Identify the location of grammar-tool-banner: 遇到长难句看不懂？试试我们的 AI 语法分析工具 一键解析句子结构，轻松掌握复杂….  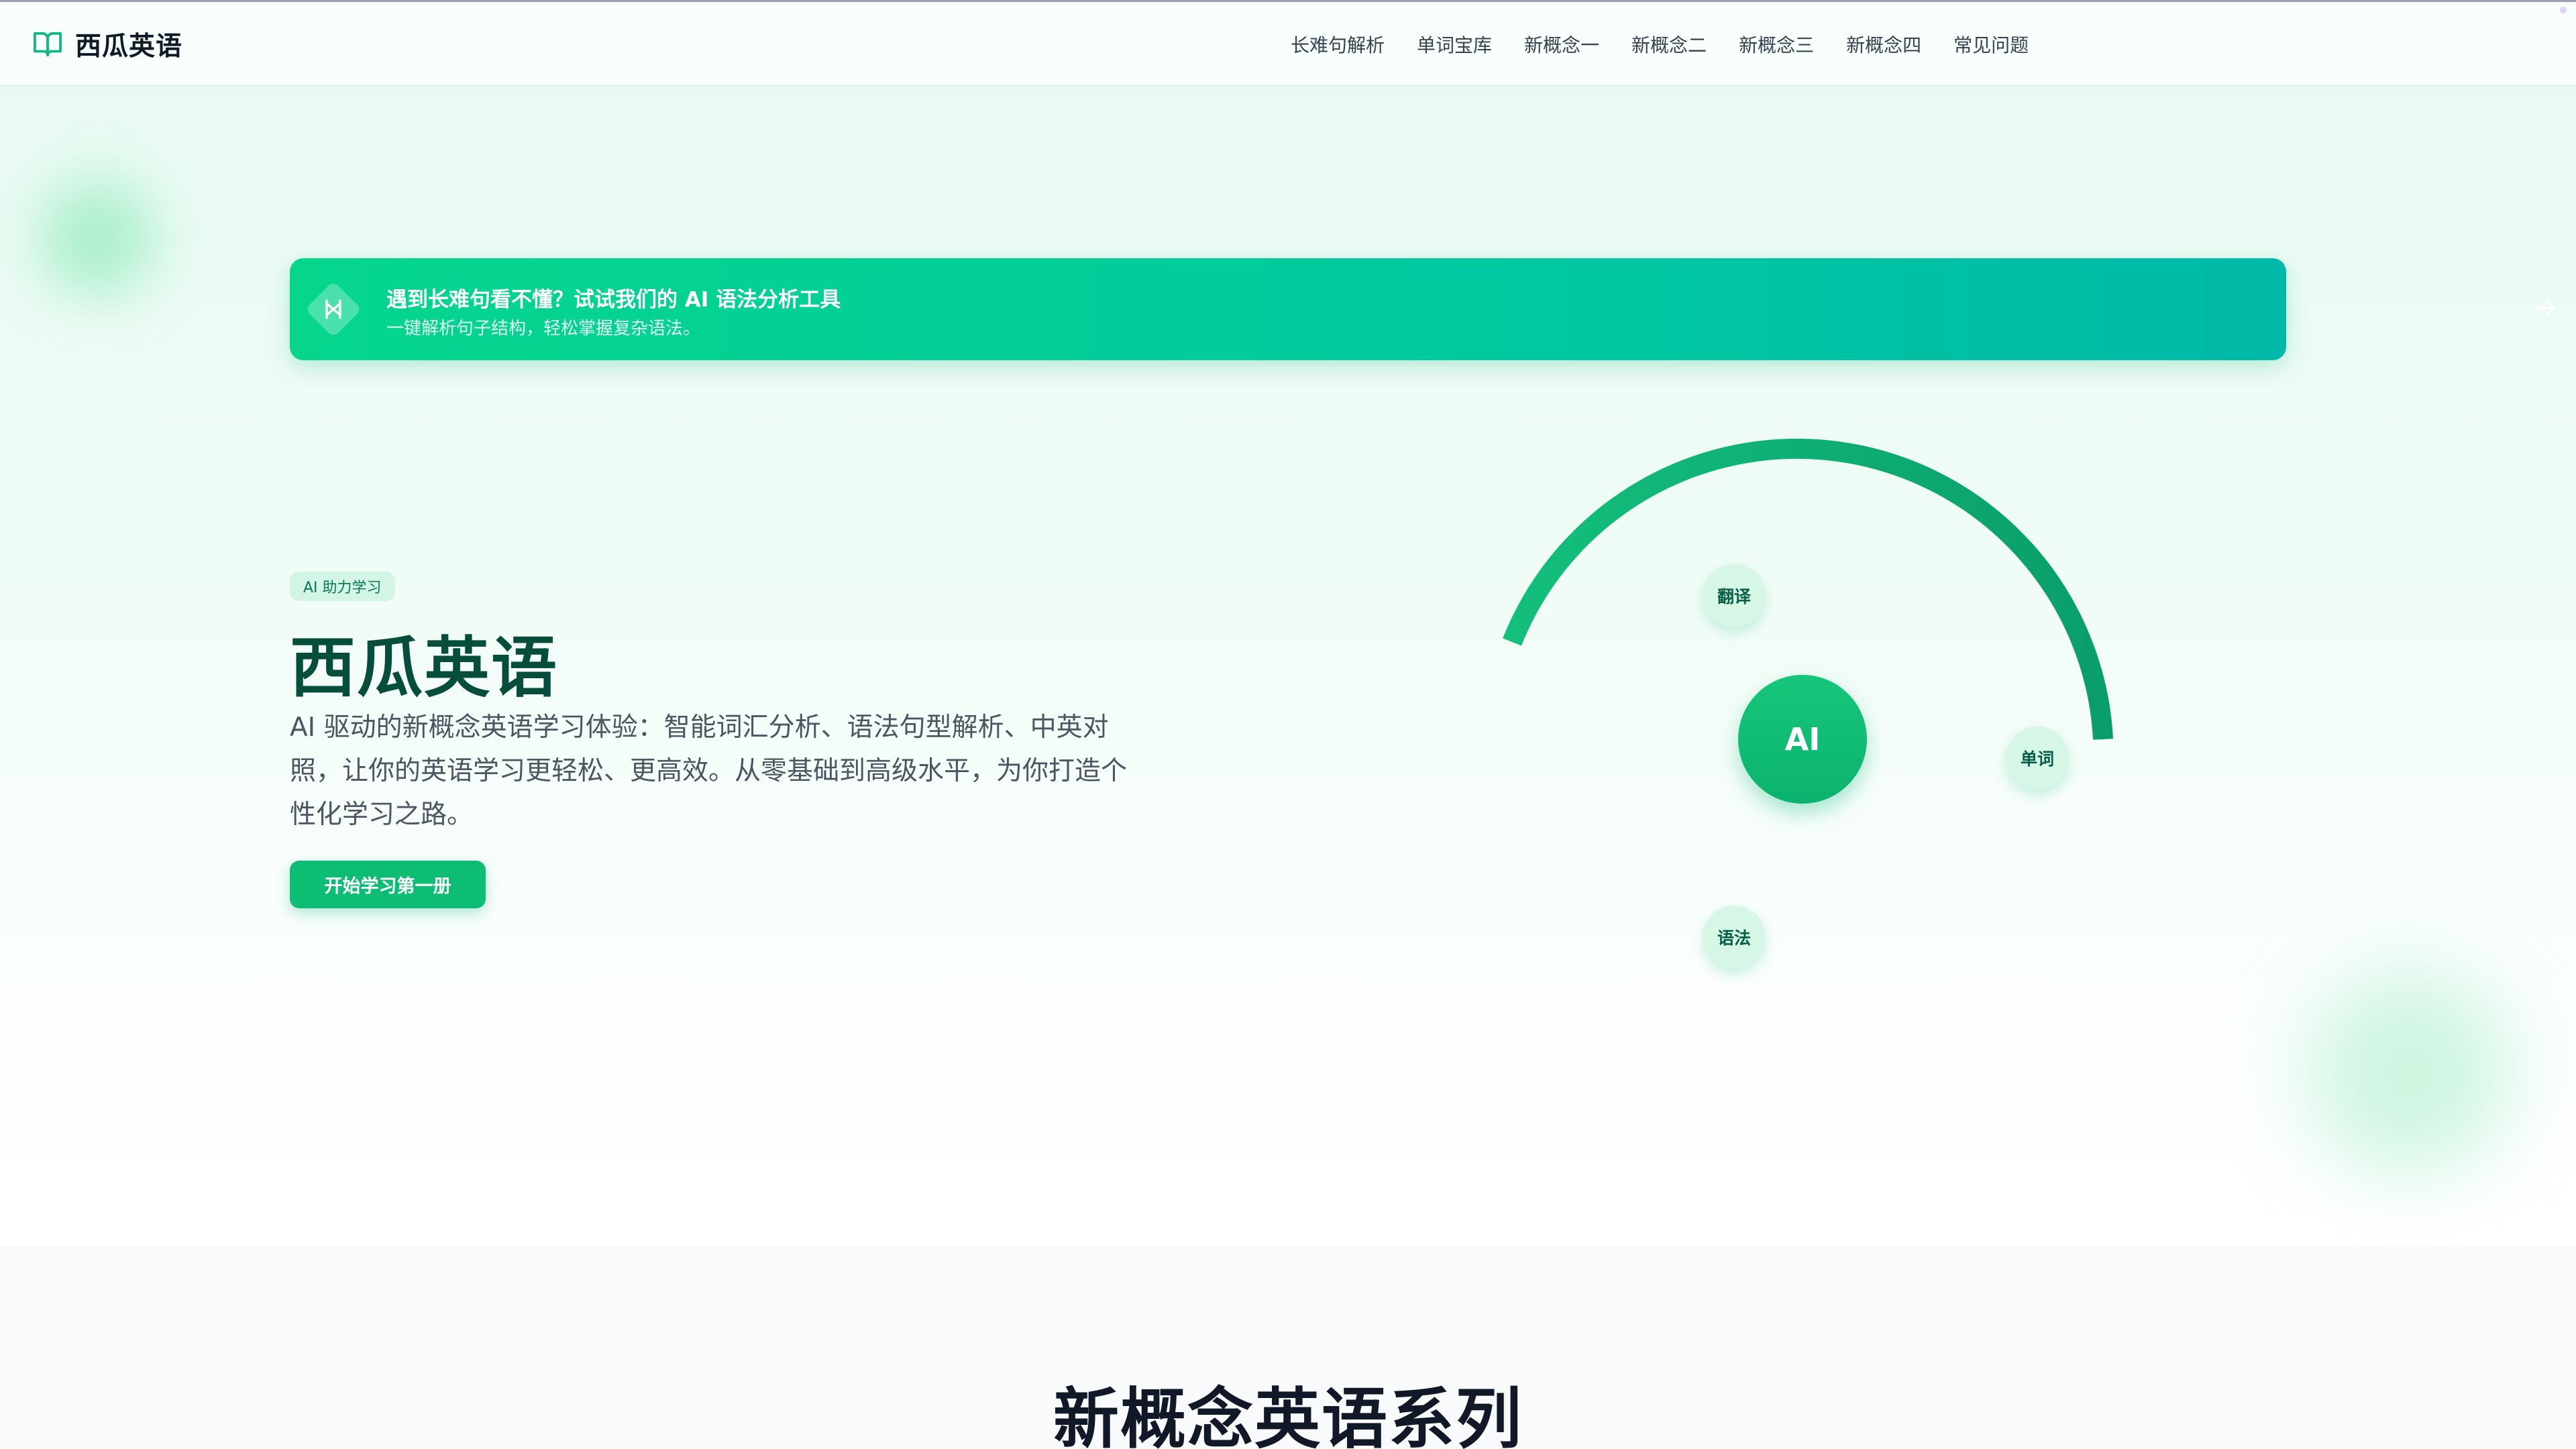
(1422, 309).